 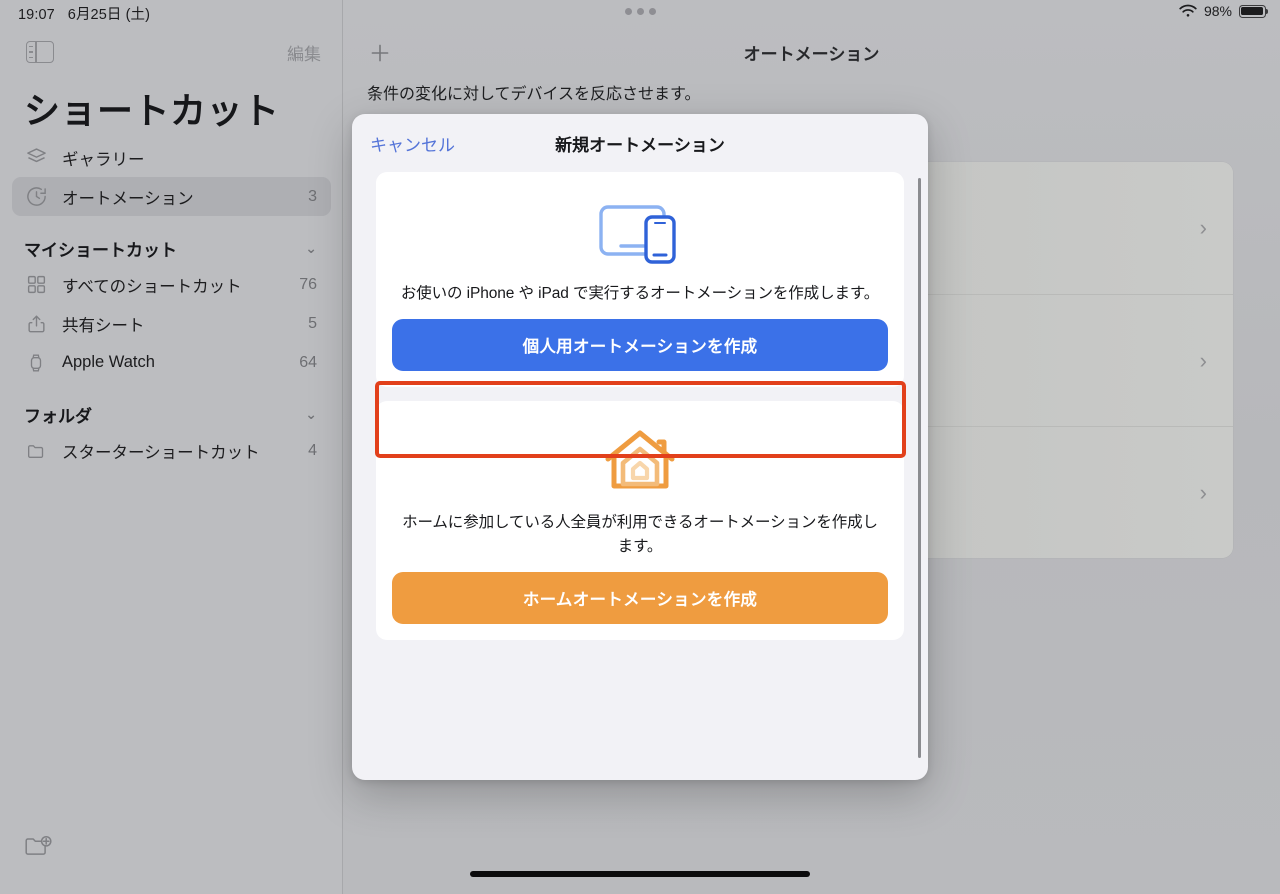 What do you see at coordinates (58, 416) in the screenshot?
I see `sidebar-group-title: フォルダ` at bounding box center [58, 416].